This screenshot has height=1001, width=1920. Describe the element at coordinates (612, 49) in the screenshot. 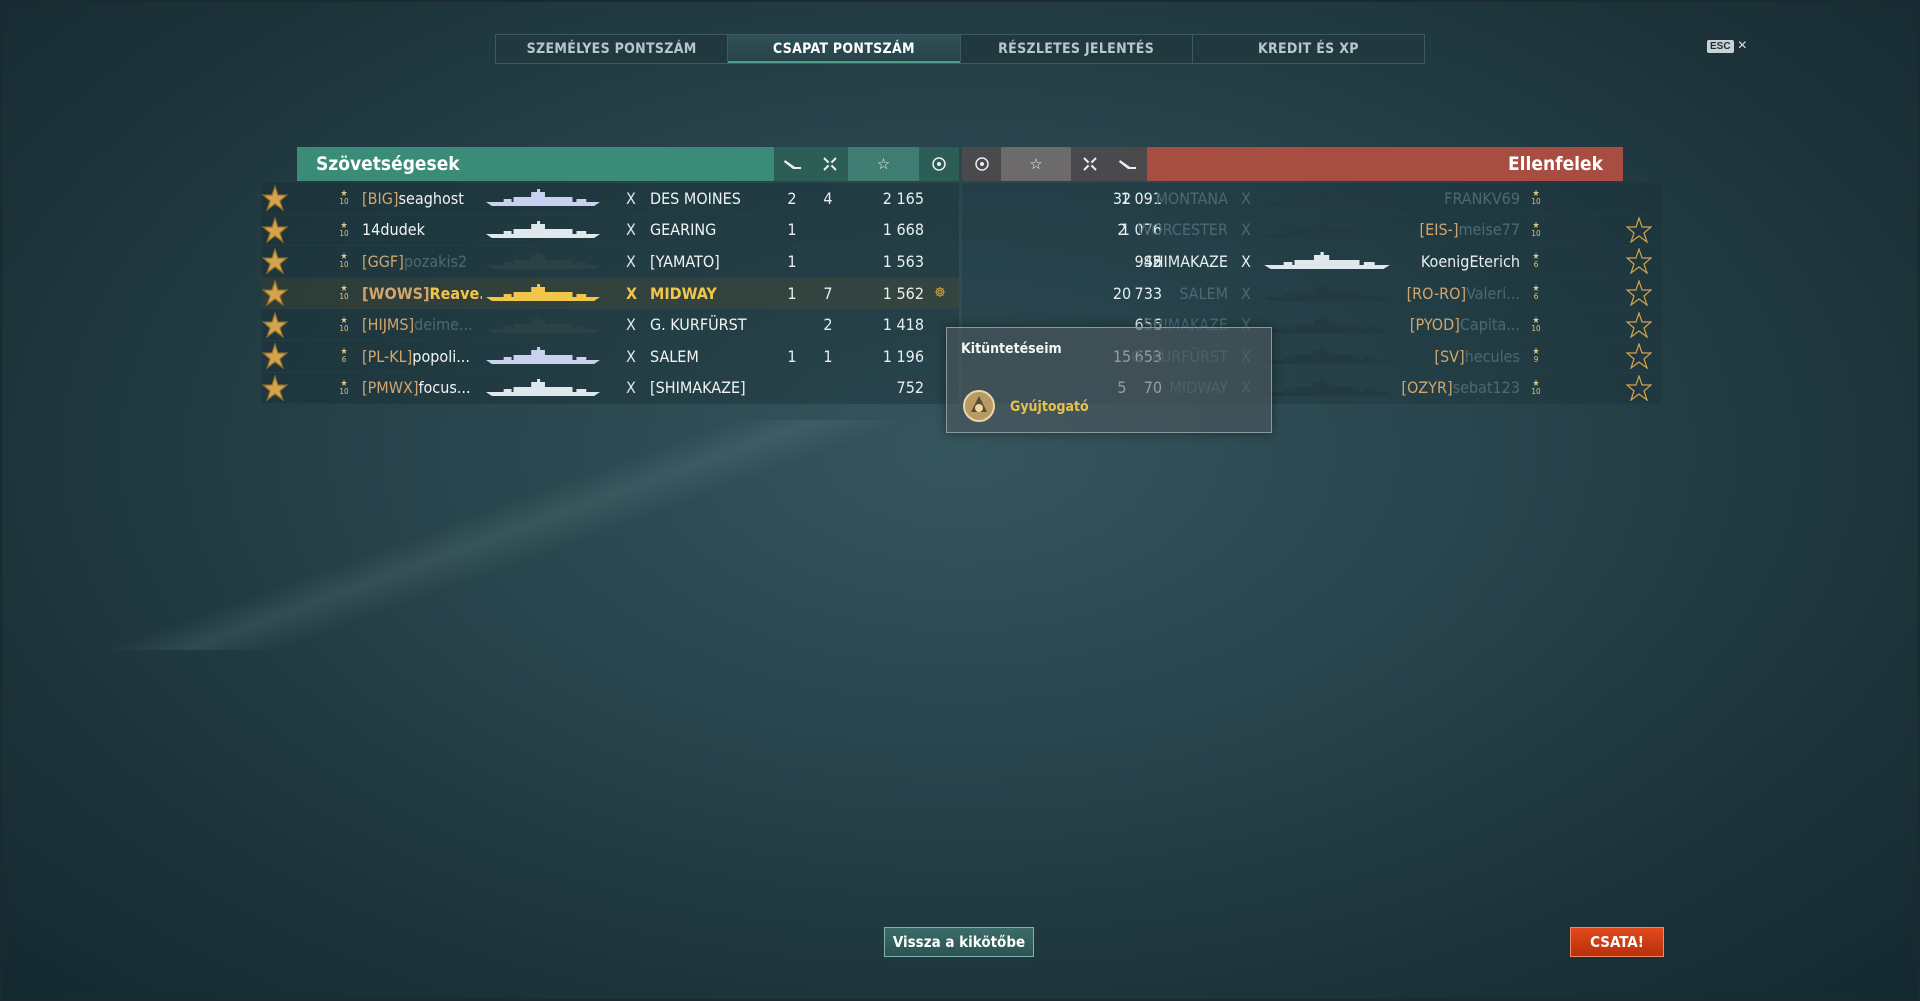

I see `tab-personal-score: SZEMÉLYES PONTSZÁM` at that location.